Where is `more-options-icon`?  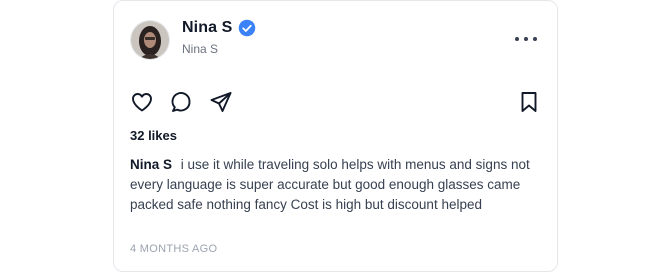 more-options-icon is located at coordinates (526, 39).